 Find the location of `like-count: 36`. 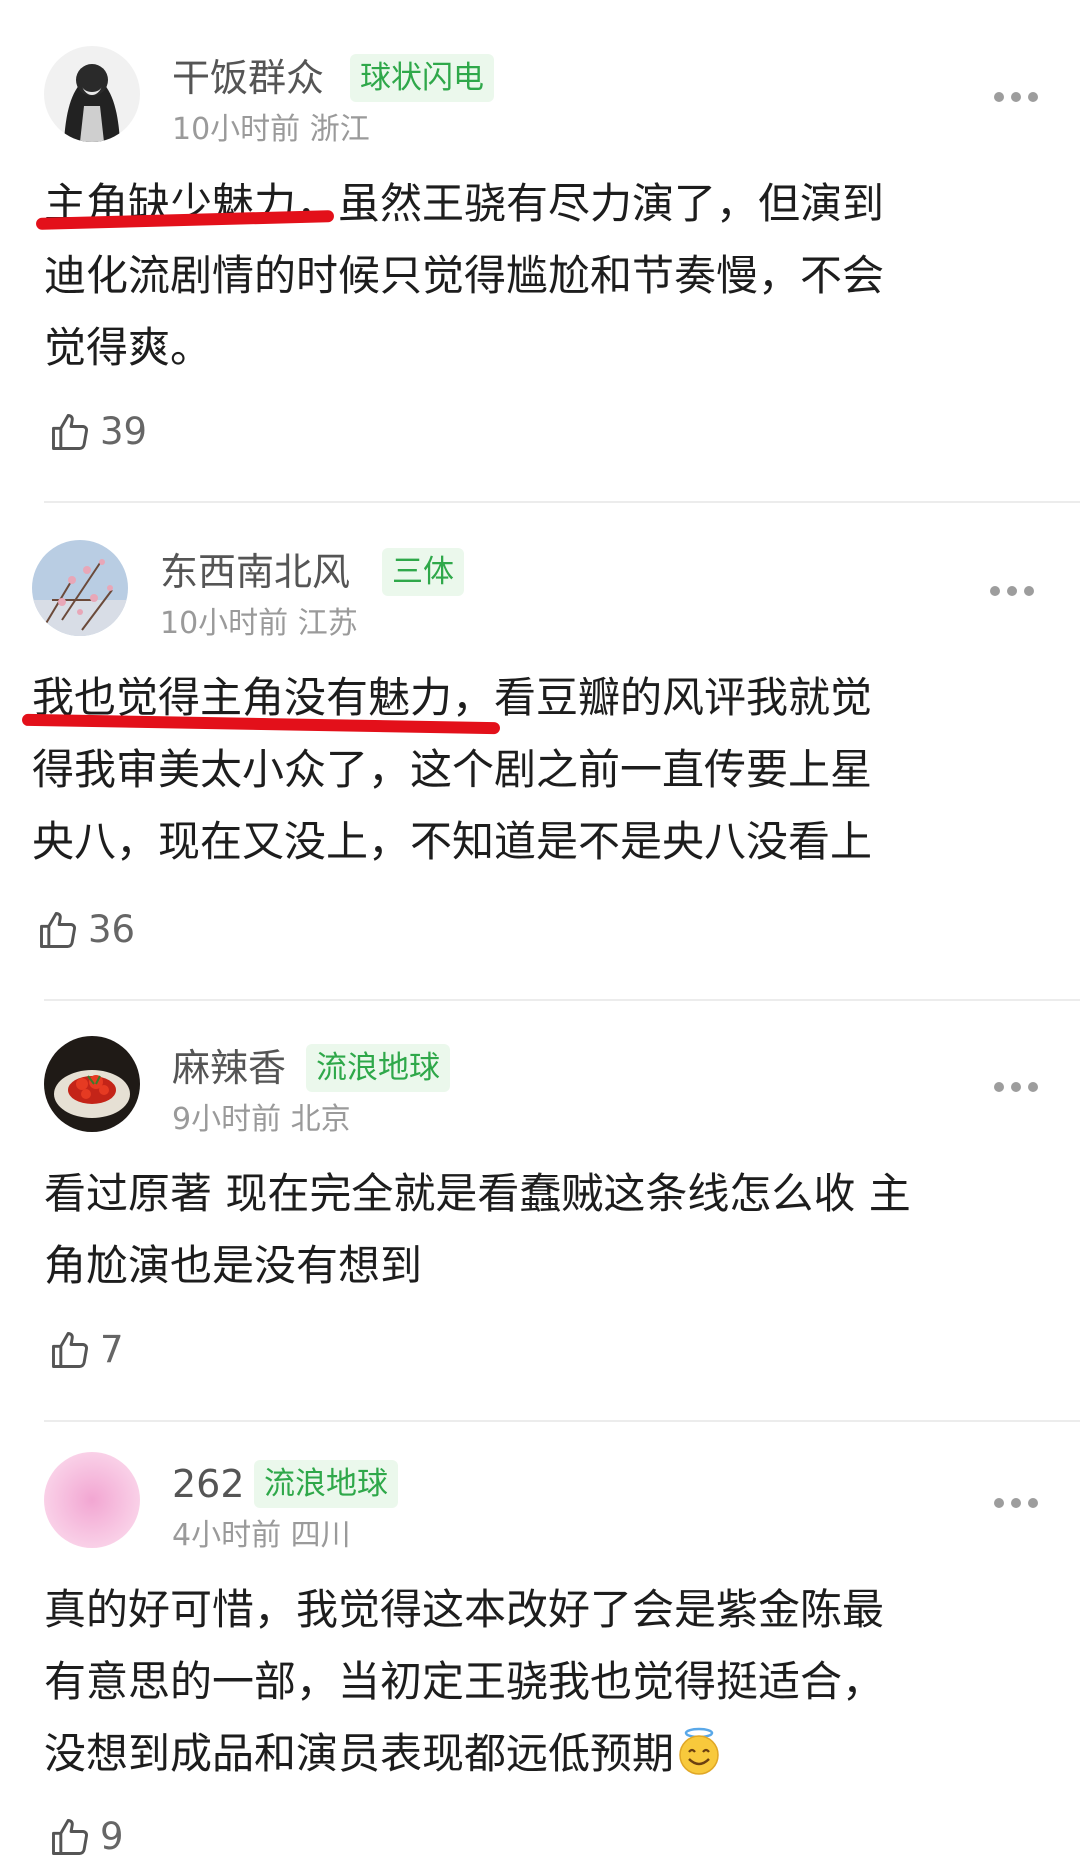

like-count: 36 is located at coordinates (112, 929).